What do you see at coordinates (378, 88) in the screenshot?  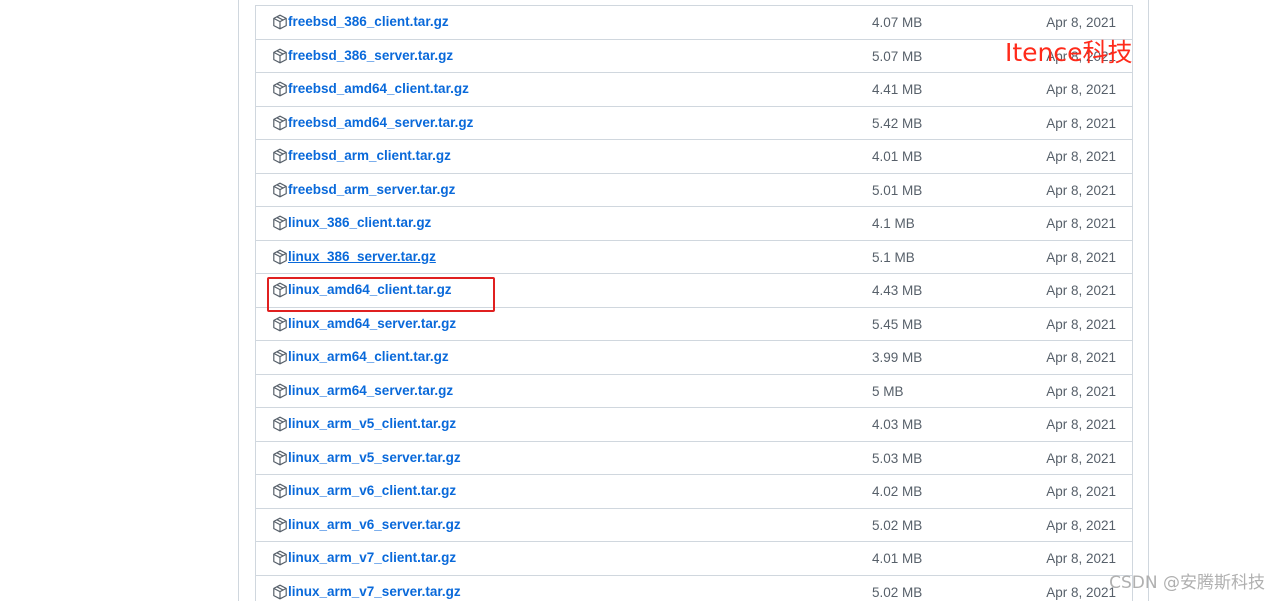 I see `asset-download-link: freebsd_amd64_client.tar.gz` at bounding box center [378, 88].